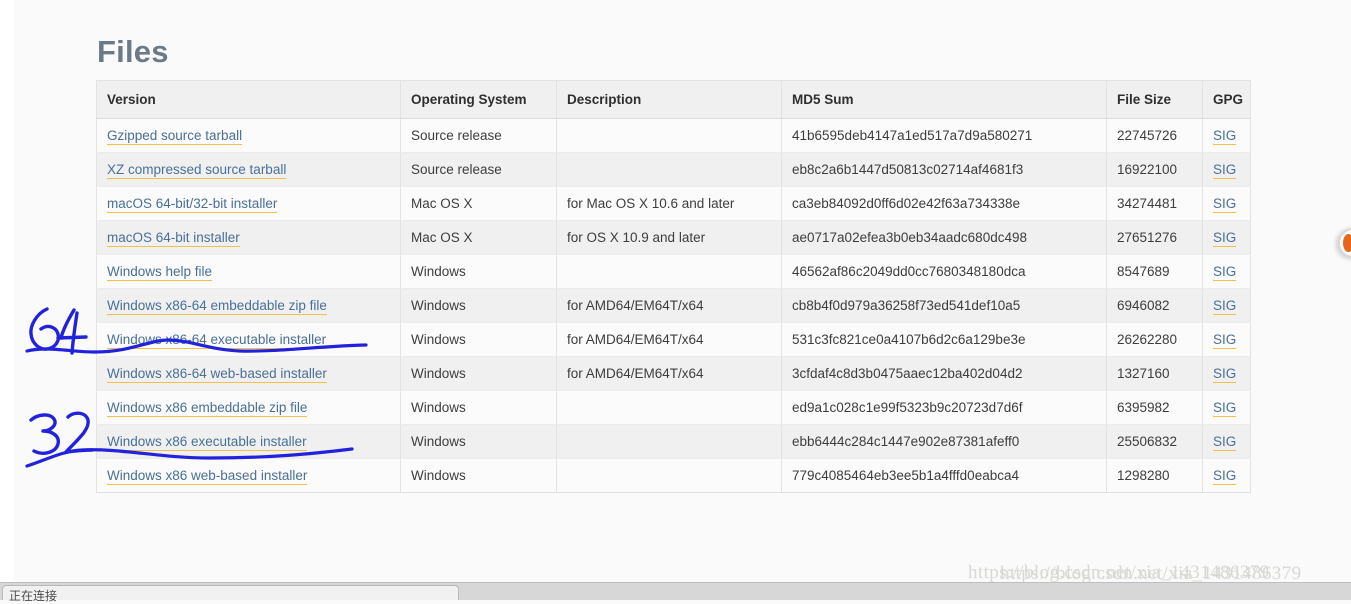 The image size is (1351, 604). I want to click on status-message-text: 正在连接, so click(33, 596).